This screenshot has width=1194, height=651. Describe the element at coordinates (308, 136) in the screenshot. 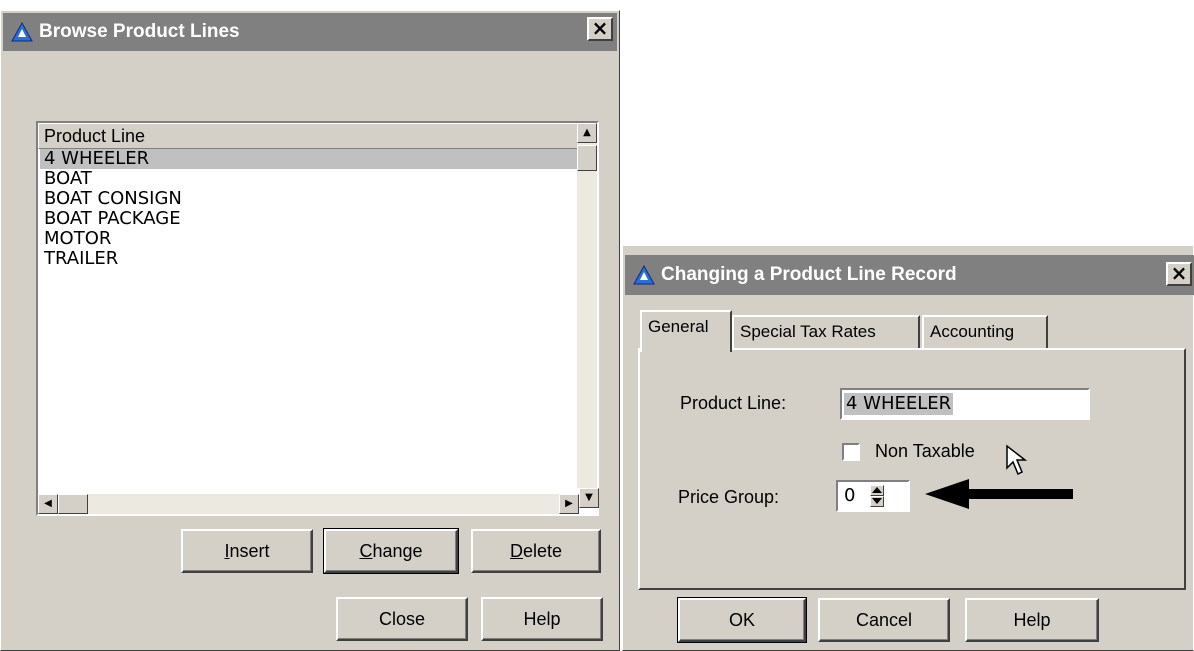

I see `list-header-product-line: Product Line` at that location.